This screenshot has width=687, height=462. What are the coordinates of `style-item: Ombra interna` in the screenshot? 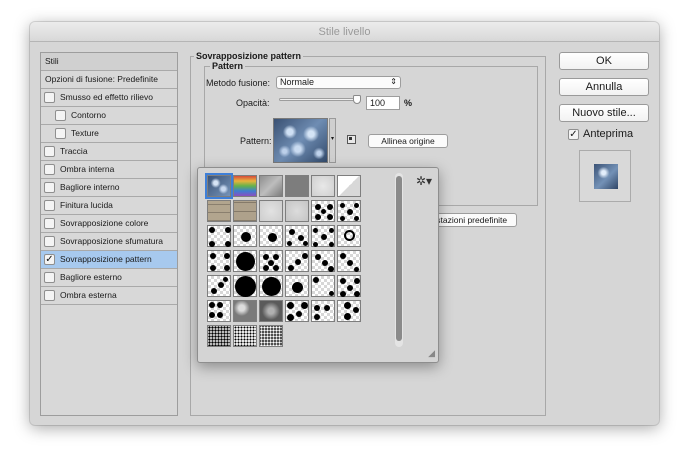 It's located at (109, 170).